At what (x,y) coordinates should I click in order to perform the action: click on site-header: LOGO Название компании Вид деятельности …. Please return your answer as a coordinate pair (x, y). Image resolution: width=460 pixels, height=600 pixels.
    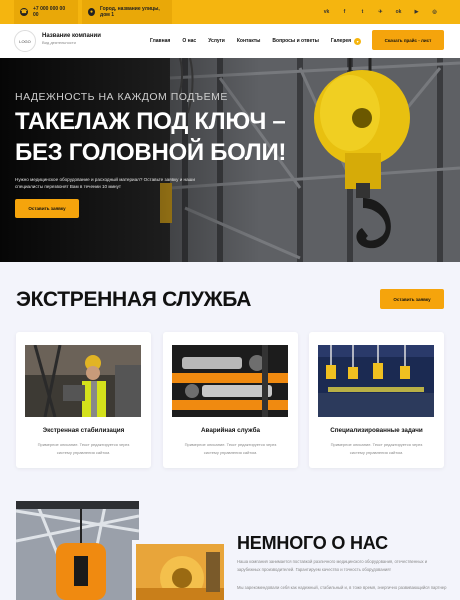
    Looking at the image, I should click on (230, 41).